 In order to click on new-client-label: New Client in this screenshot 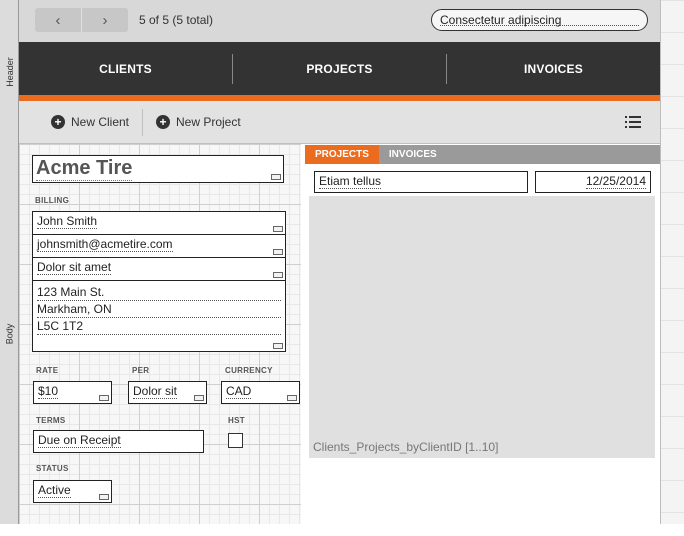, I will do `click(100, 122)`.